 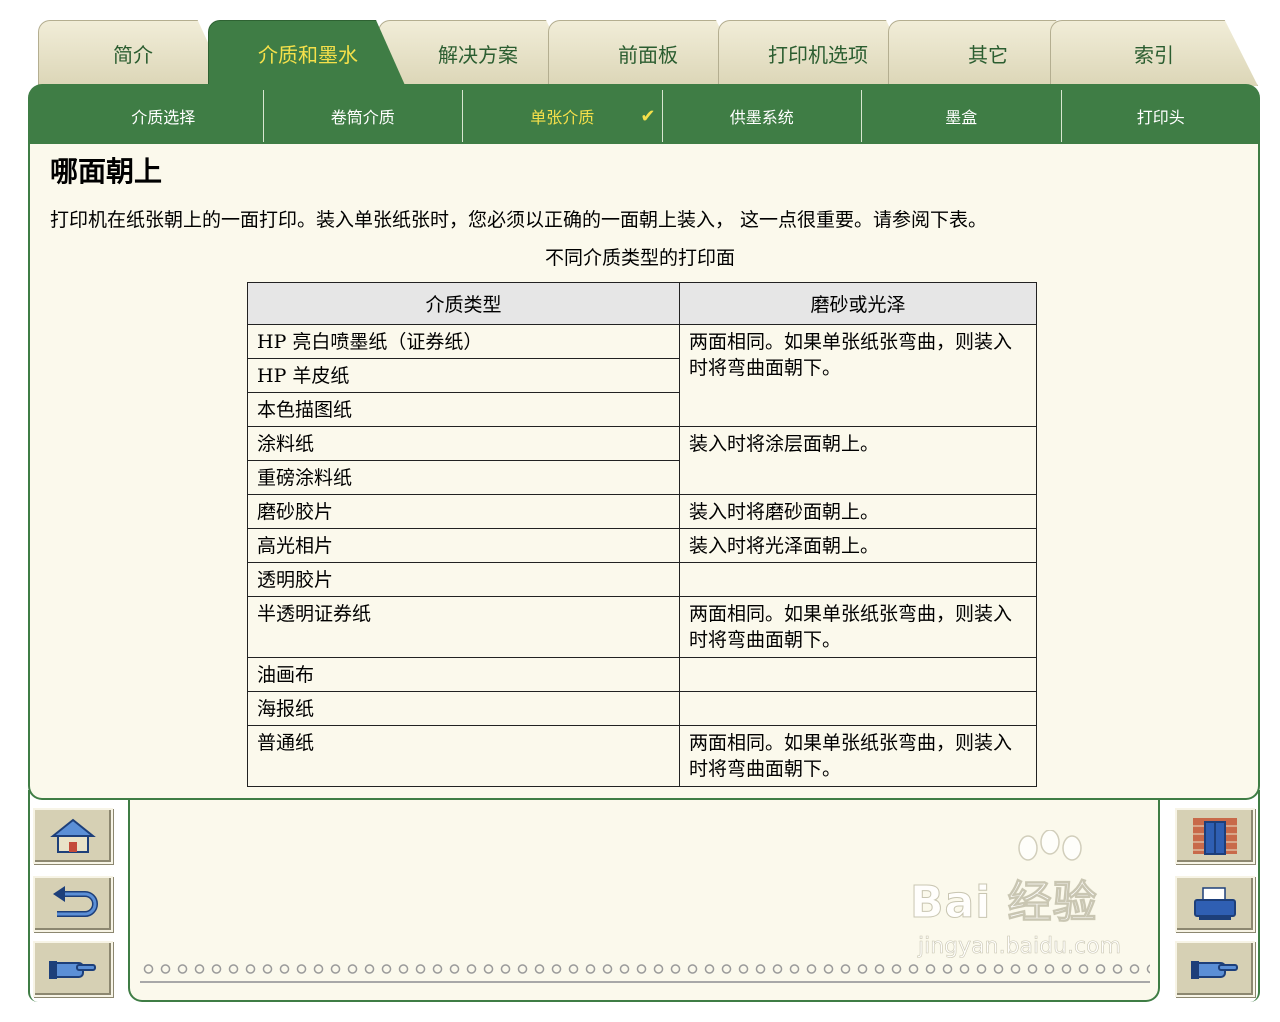 I want to click on page-title: 哪面朝上, so click(x=106, y=171).